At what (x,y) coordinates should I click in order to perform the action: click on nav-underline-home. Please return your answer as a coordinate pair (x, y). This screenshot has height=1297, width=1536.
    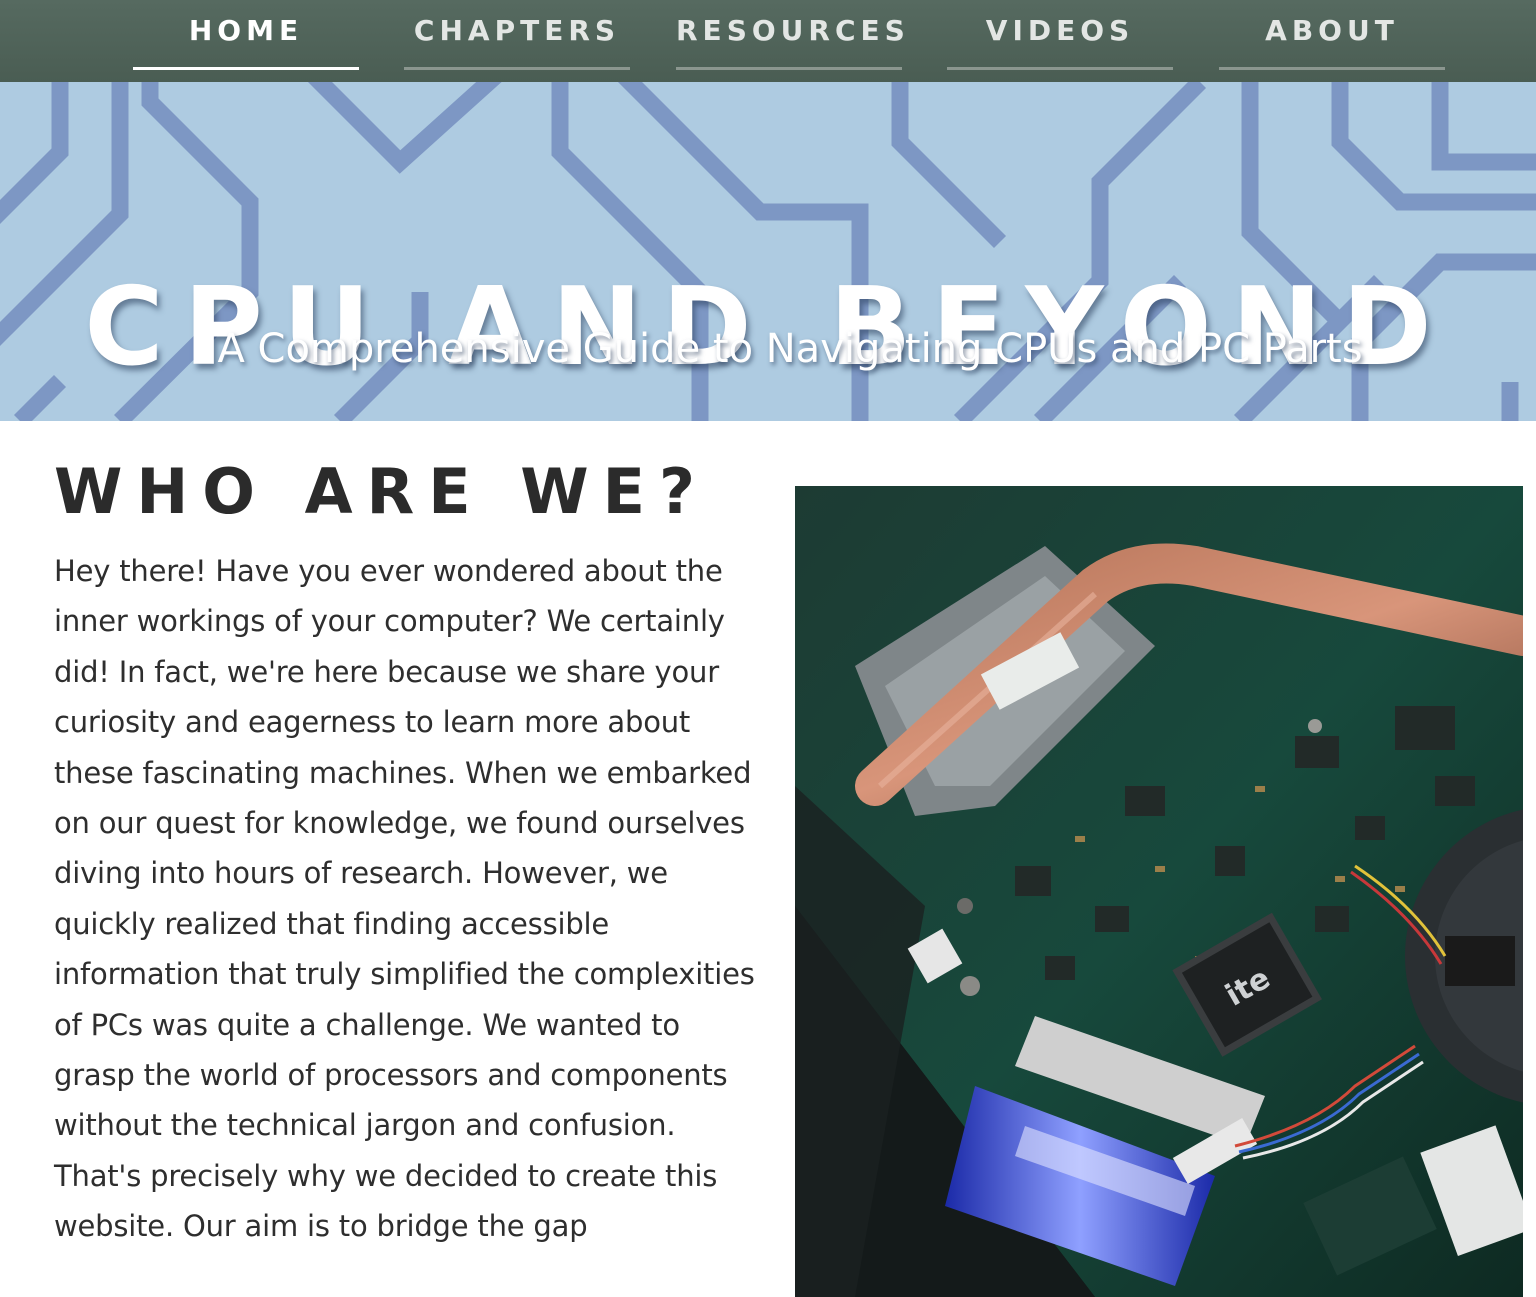
    Looking at the image, I should click on (246, 68).